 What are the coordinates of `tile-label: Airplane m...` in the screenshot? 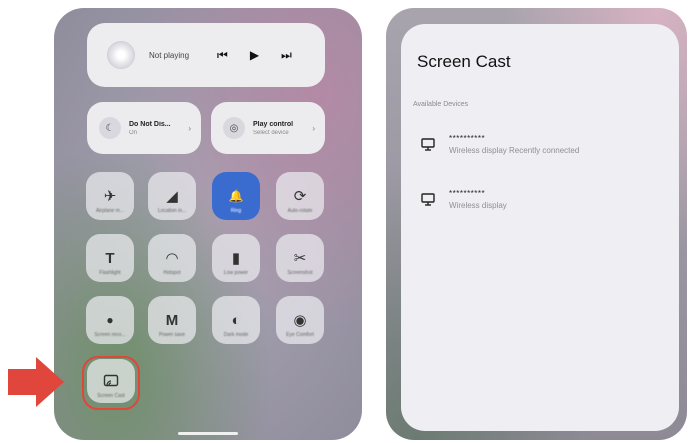 It's located at (110, 211).